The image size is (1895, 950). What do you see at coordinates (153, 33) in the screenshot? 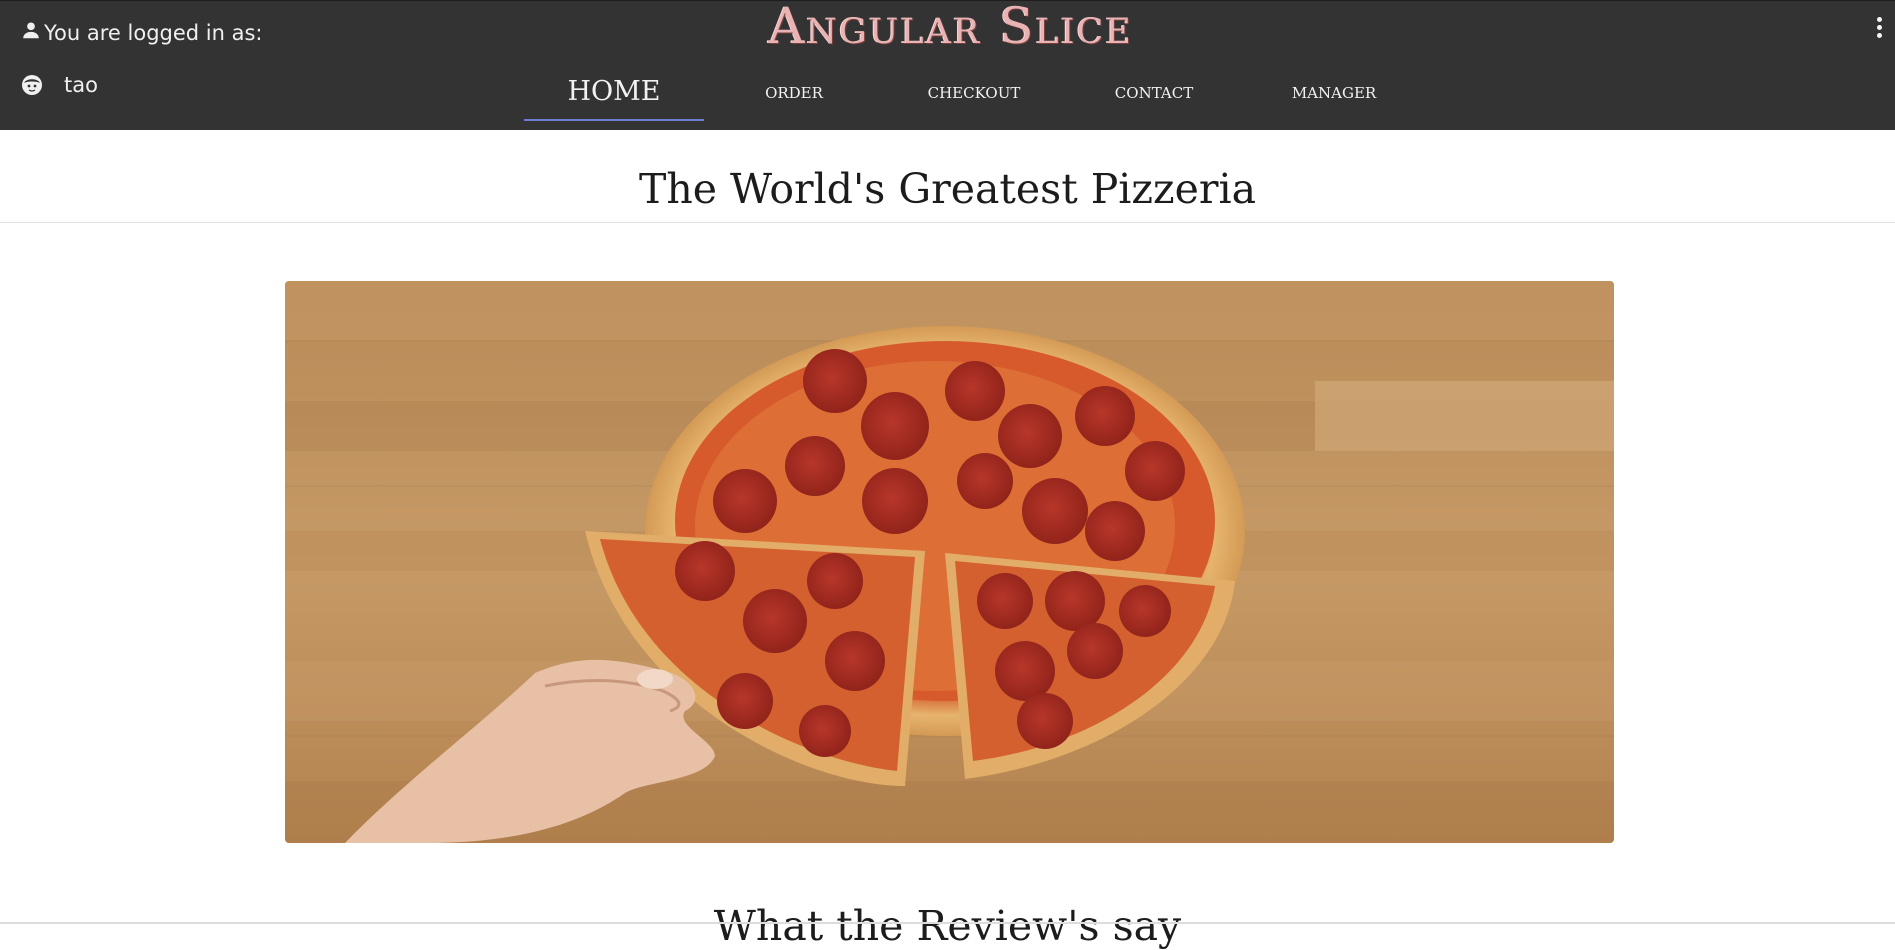
I see `logged-in-label: You are logged in as:` at bounding box center [153, 33].